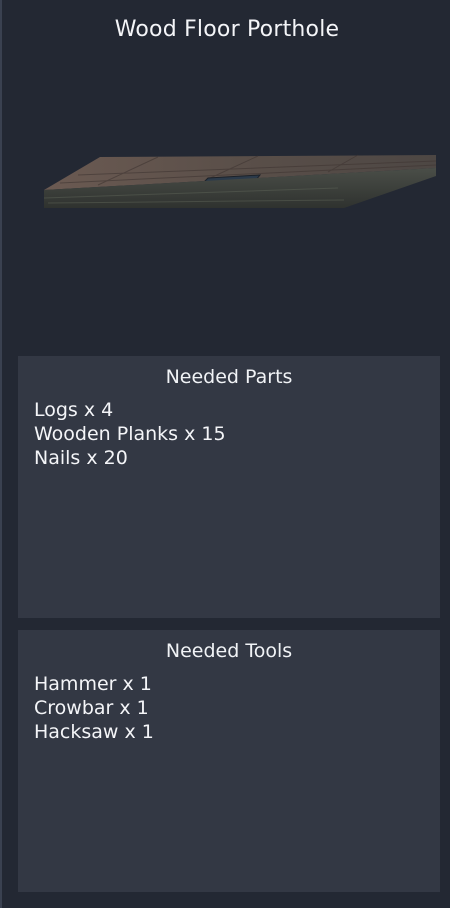  What do you see at coordinates (93, 684) in the screenshot?
I see `list-item: Hammer x 1` at bounding box center [93, 684].